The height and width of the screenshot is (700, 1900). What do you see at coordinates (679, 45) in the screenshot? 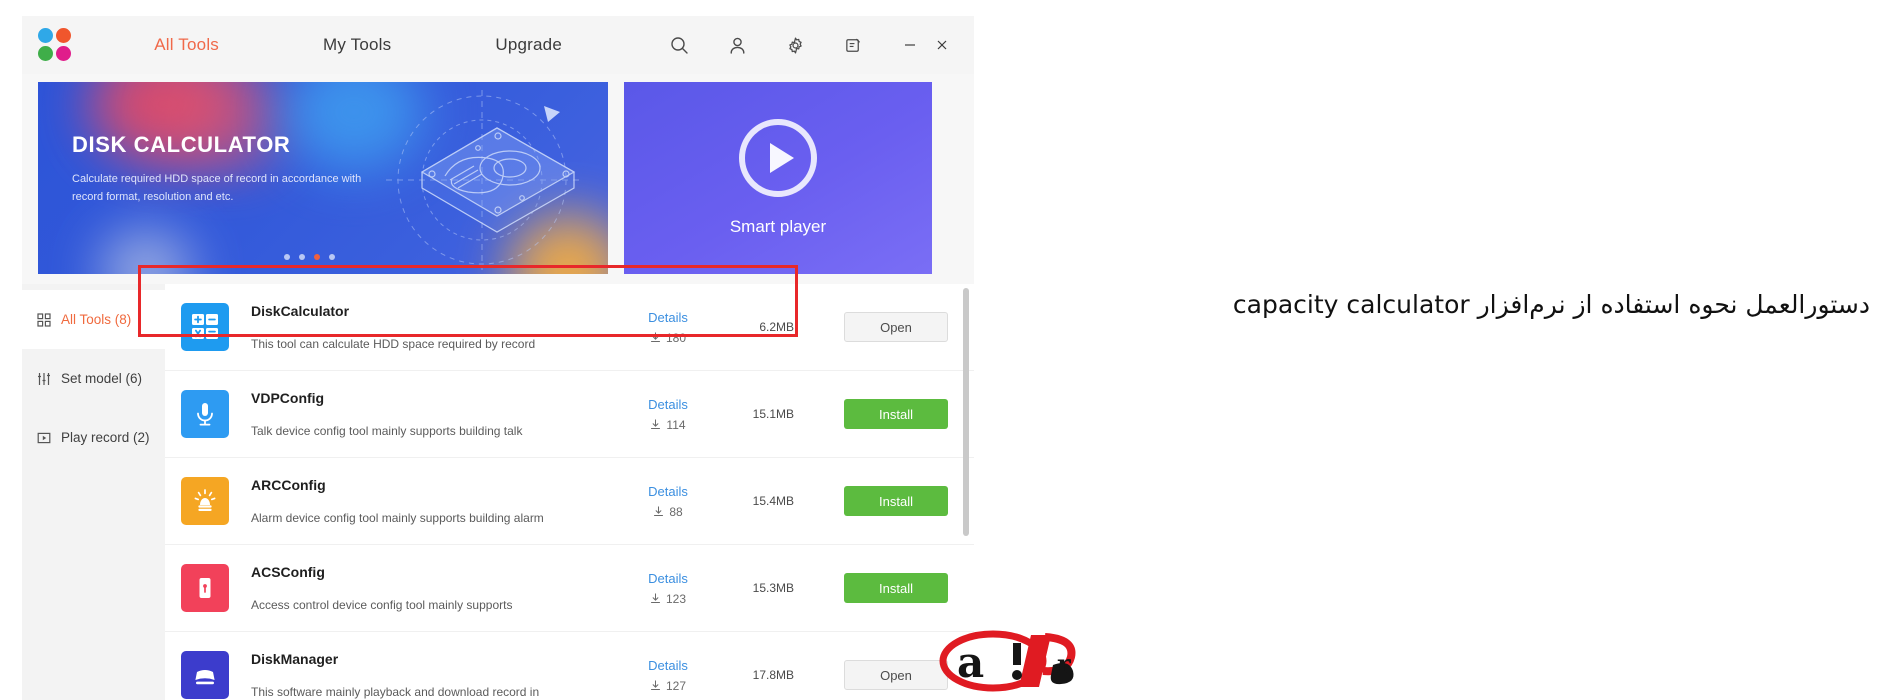
I see `search-icon` at bounding box center [679, 45].